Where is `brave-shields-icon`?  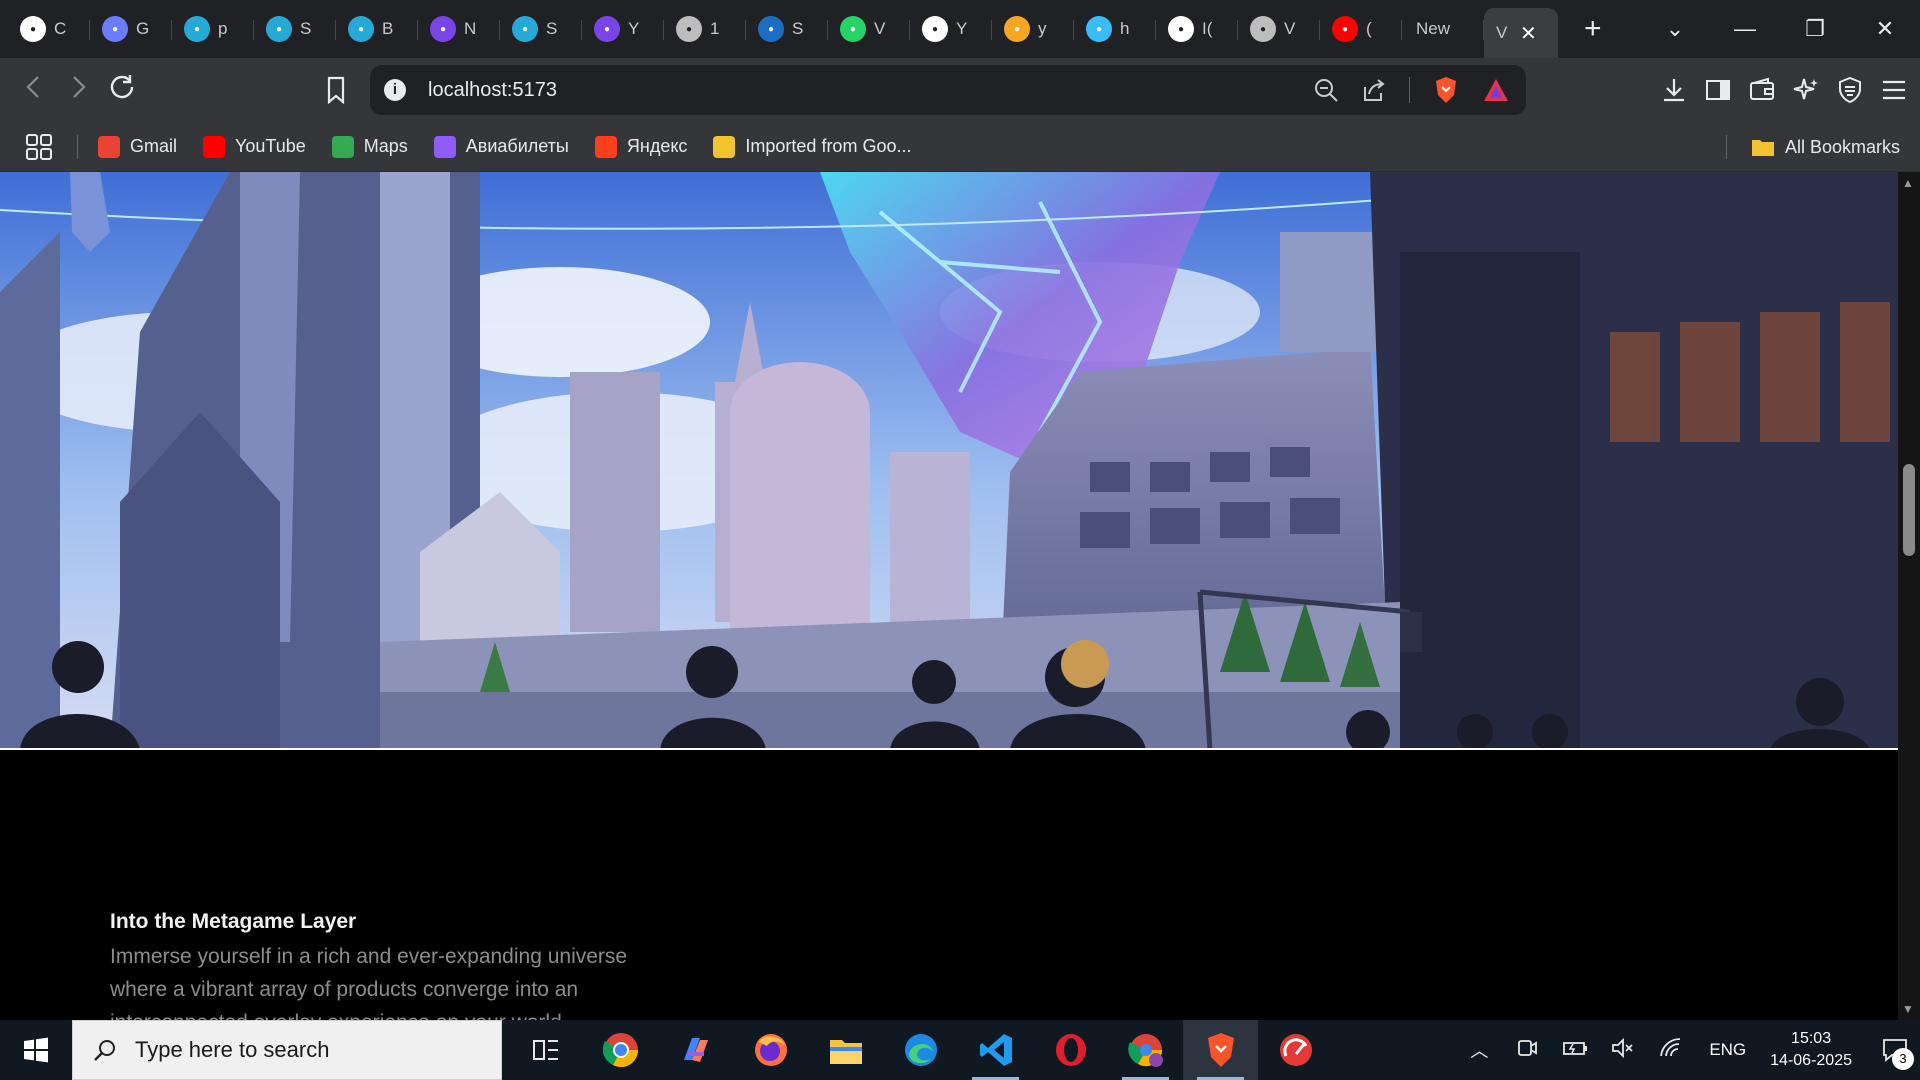
brave-shields-icon is located at coordinates (1446, 90).